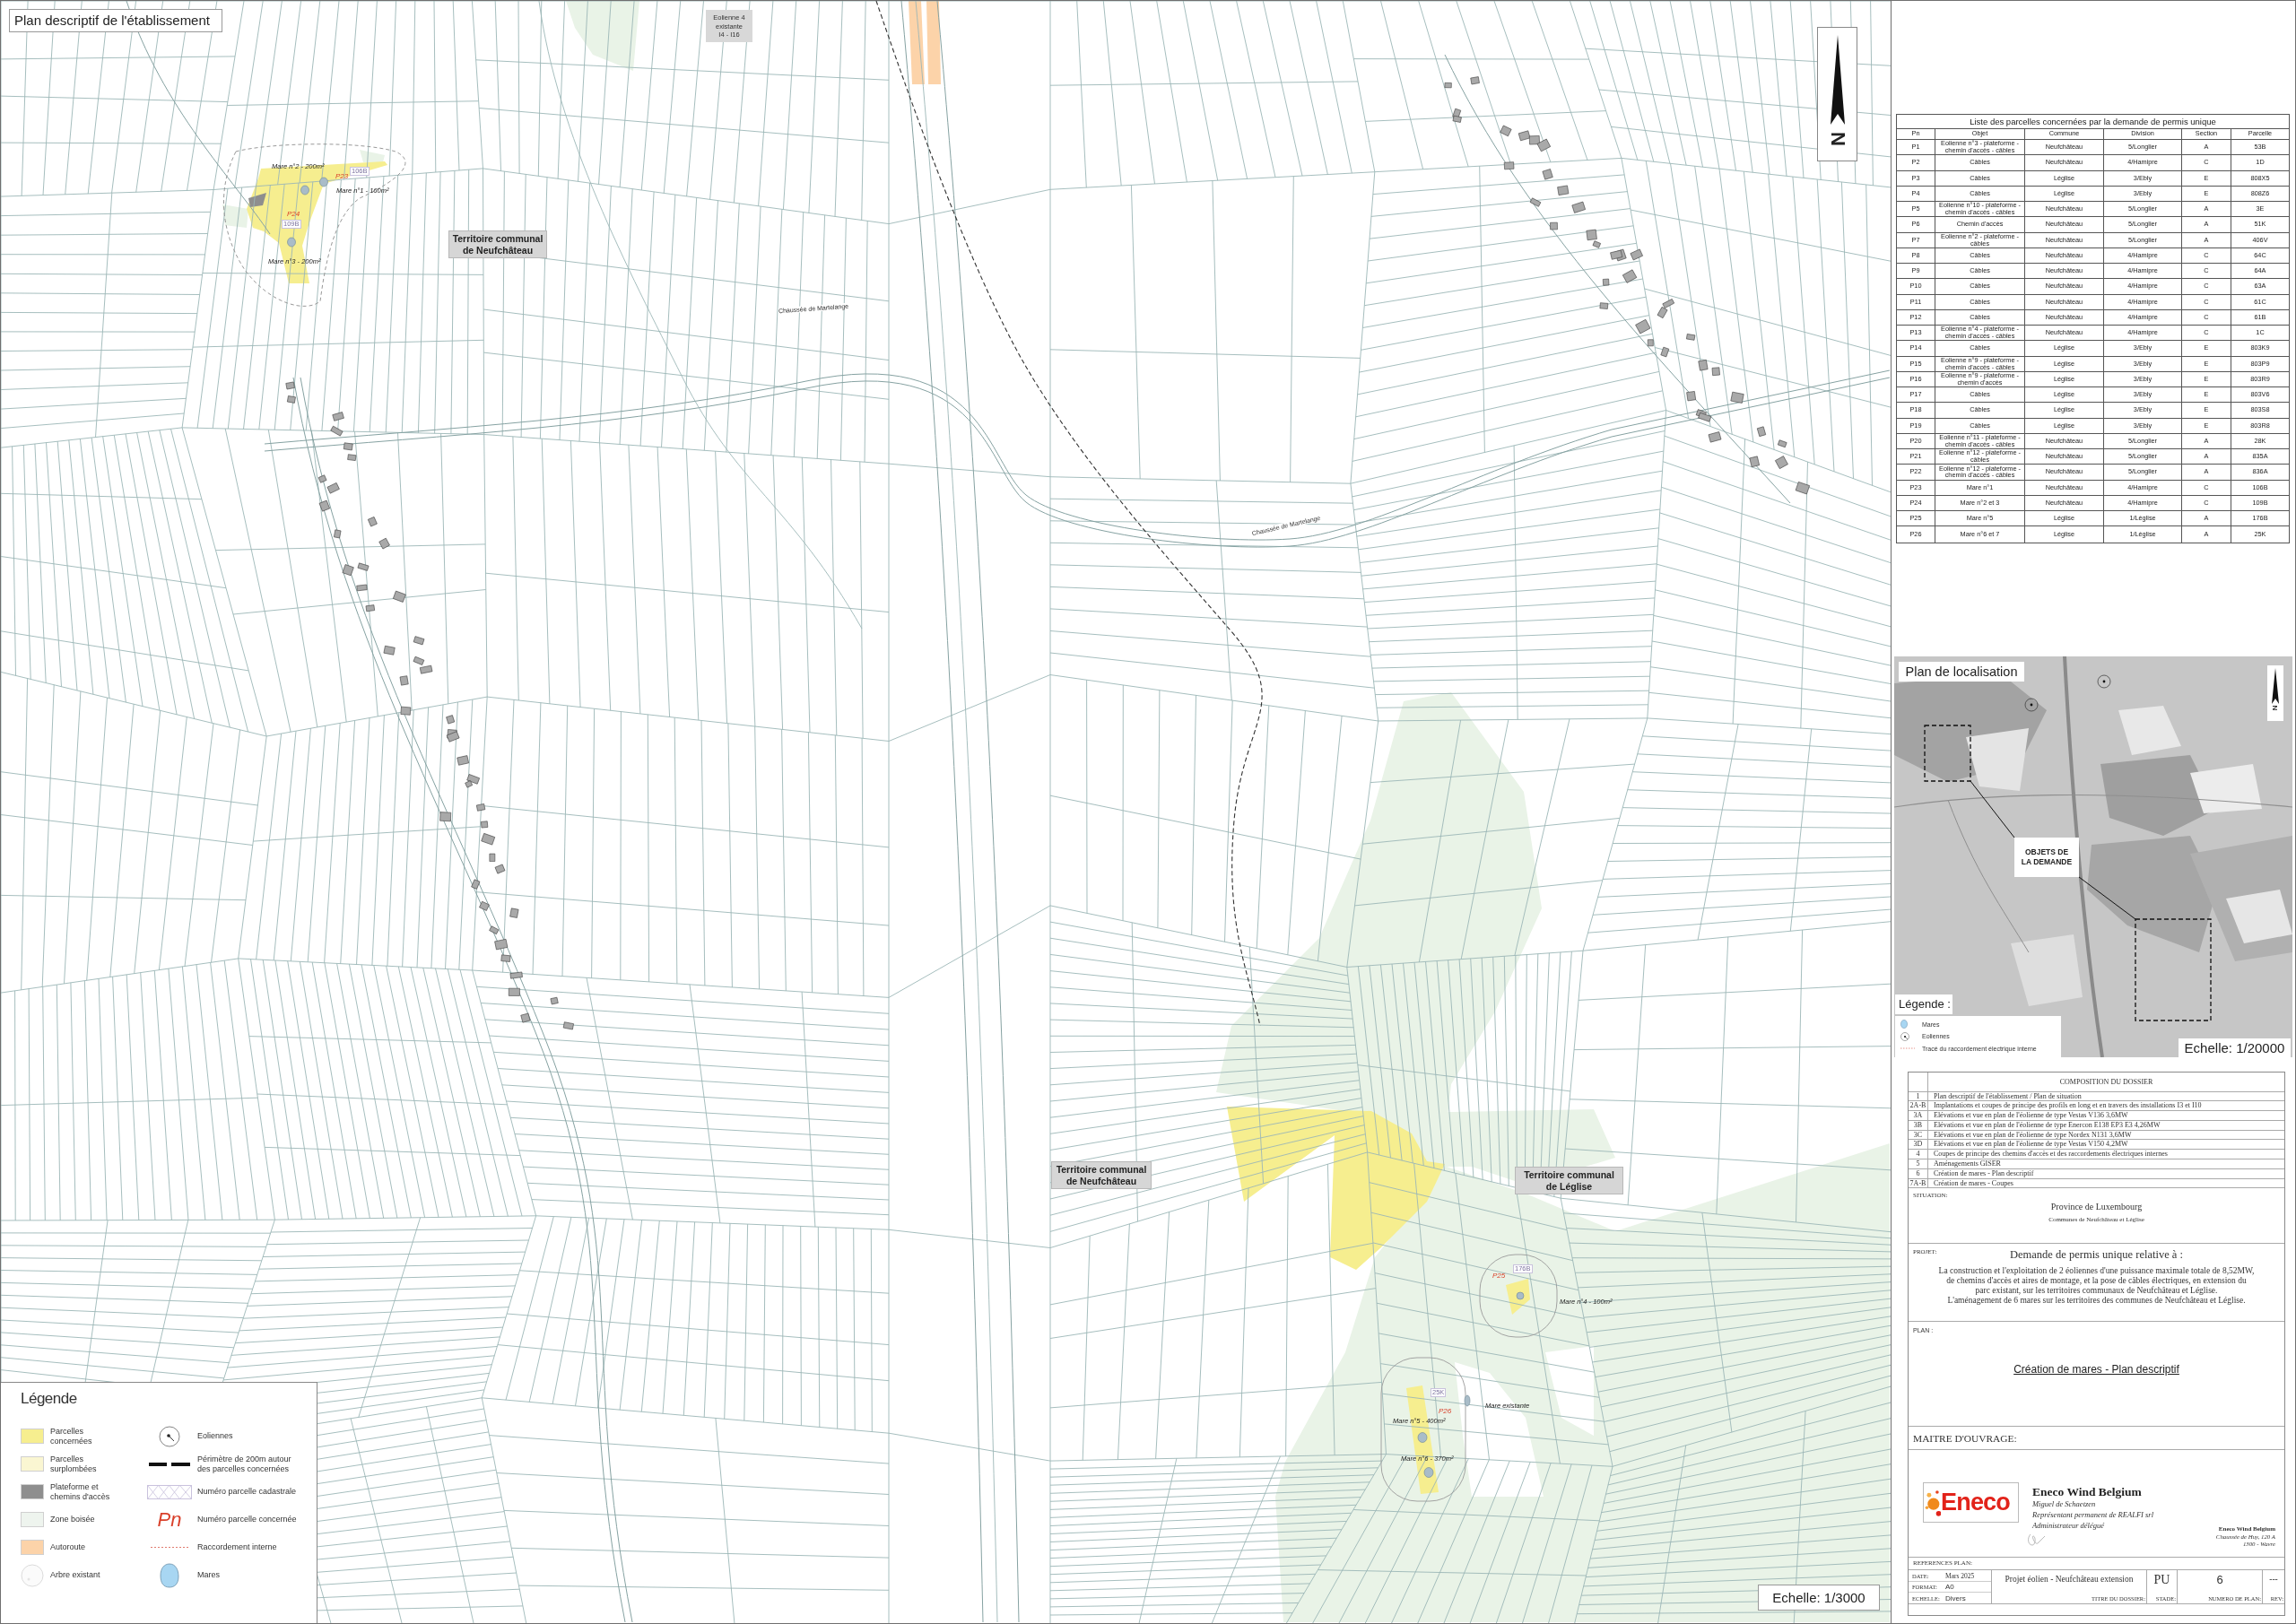  Describe the element at coordinates (1907, 1048) in the screenshot. I see `dotted-line-icon` at that location.